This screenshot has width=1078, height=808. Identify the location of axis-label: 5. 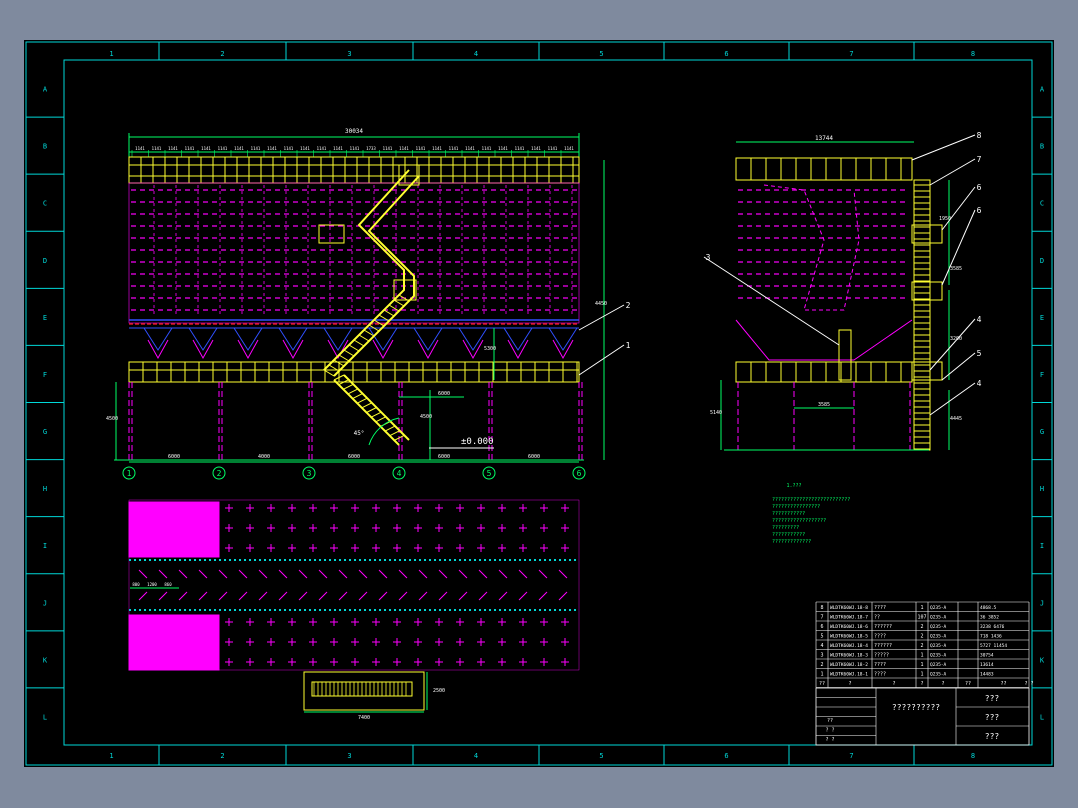
(489, 473).